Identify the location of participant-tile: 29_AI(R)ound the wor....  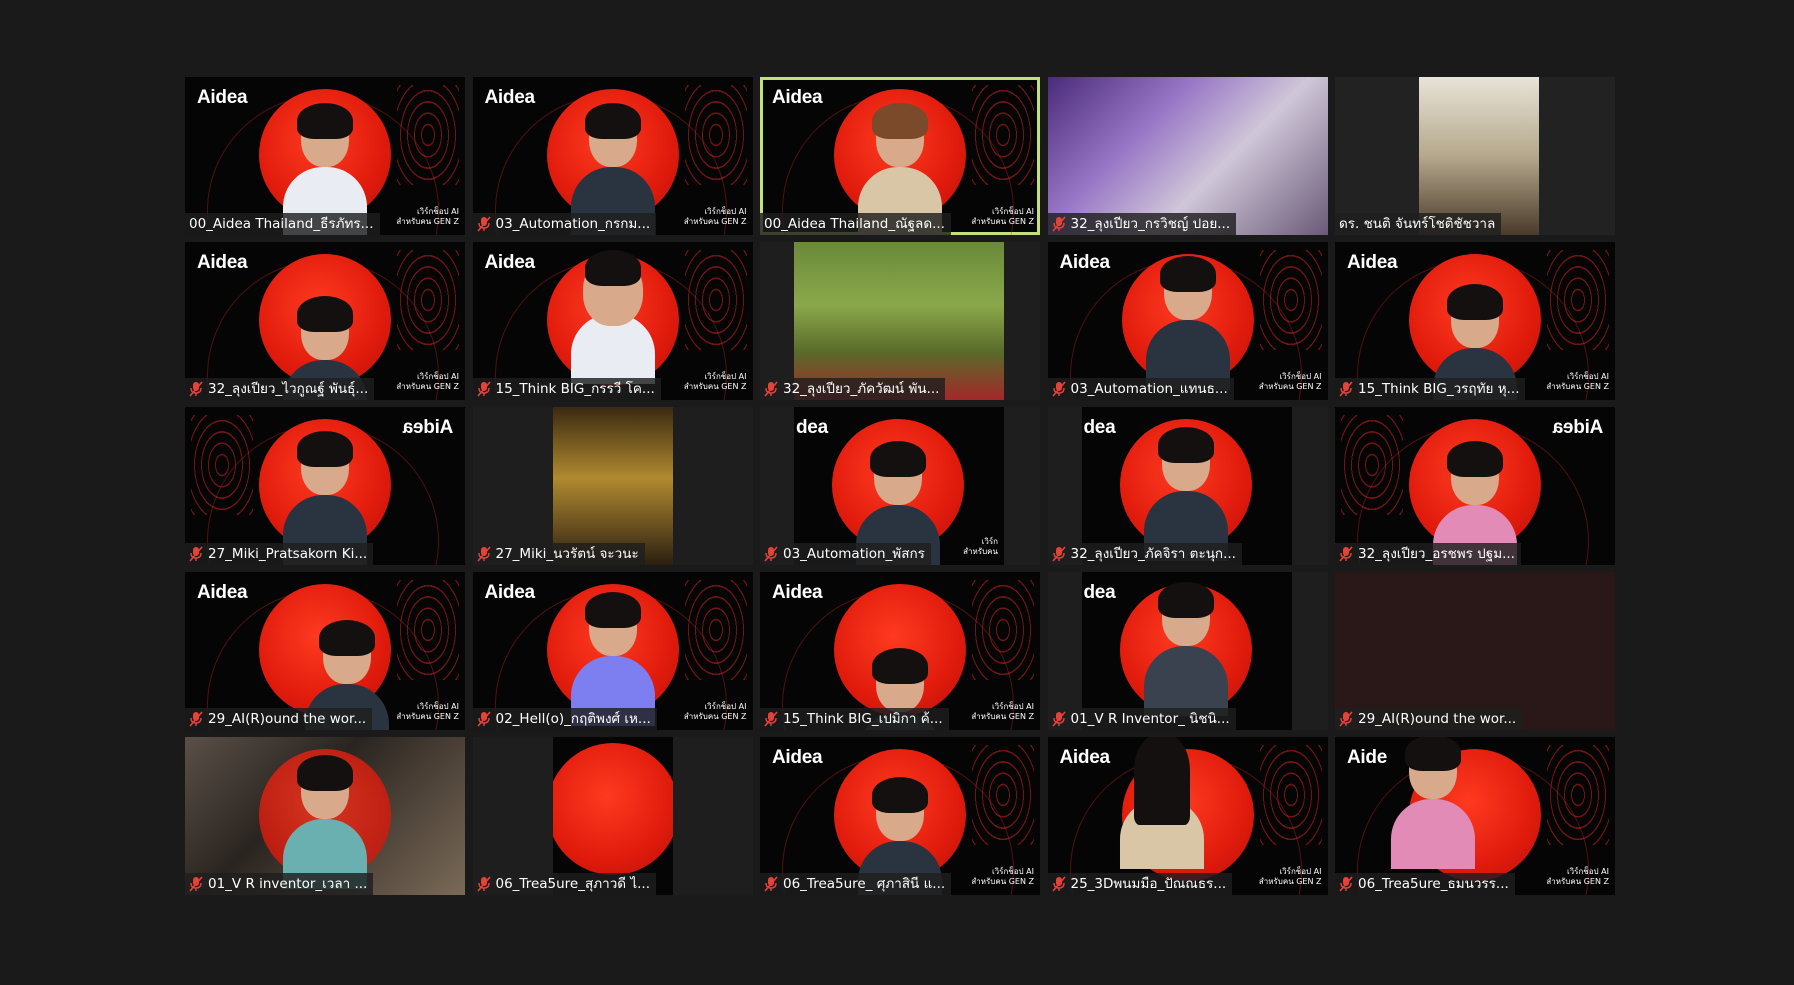
(1475, 651).